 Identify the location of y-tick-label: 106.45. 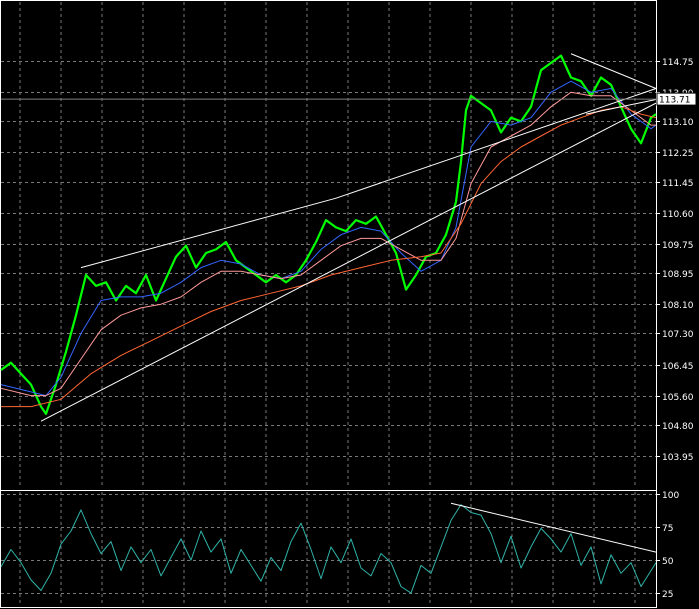
(678, 367).